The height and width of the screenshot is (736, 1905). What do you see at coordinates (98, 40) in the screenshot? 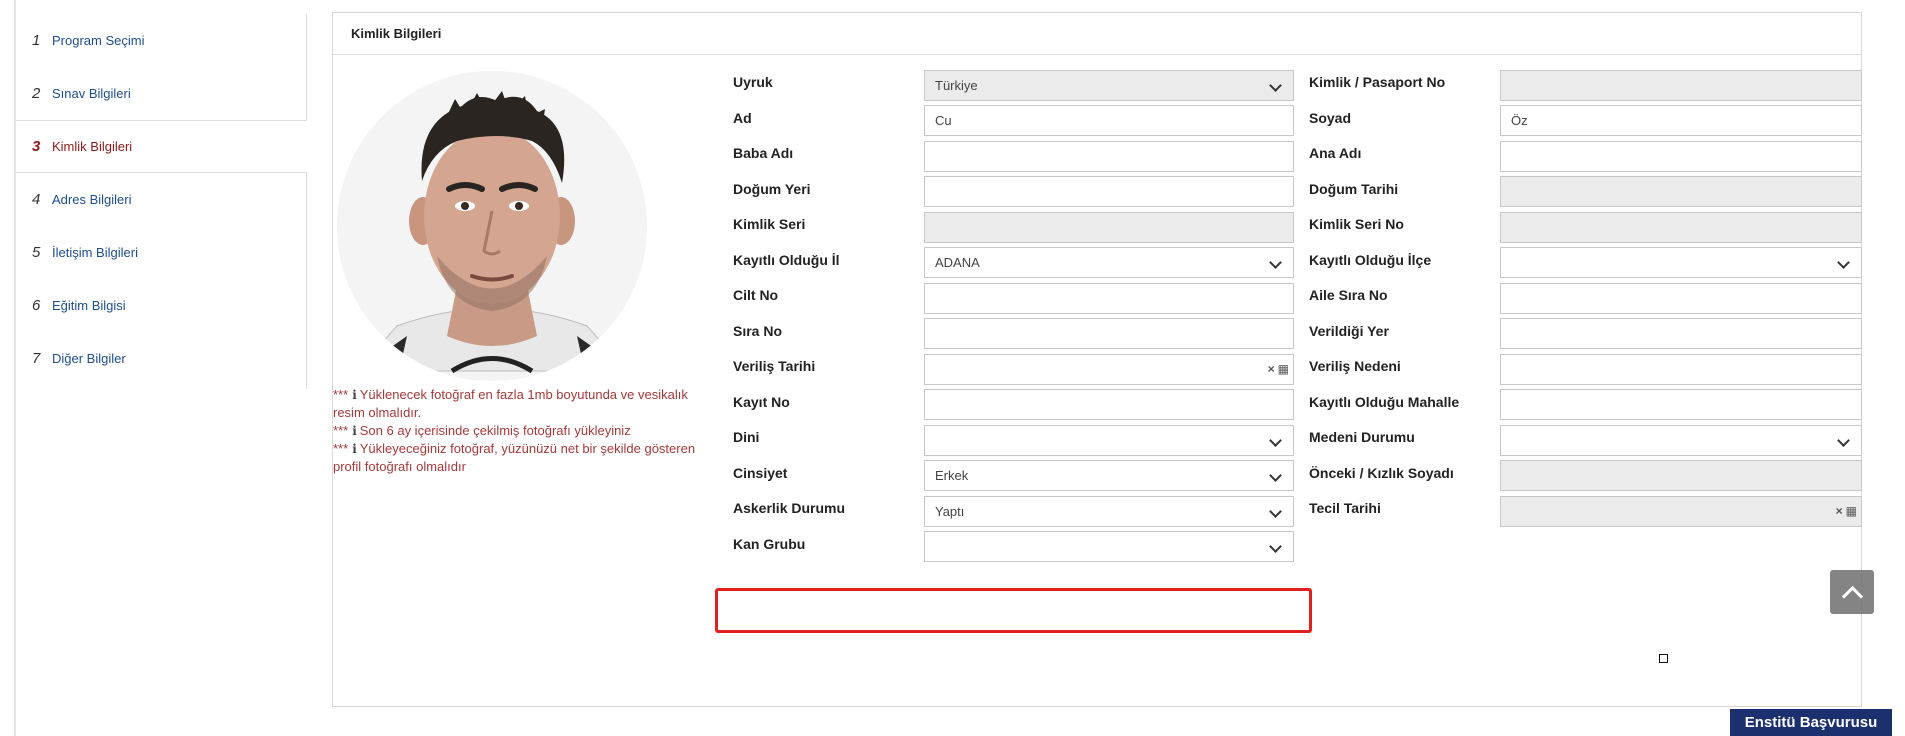
I see `step-label: Program Seçimi` at bounding box center [98, 40].